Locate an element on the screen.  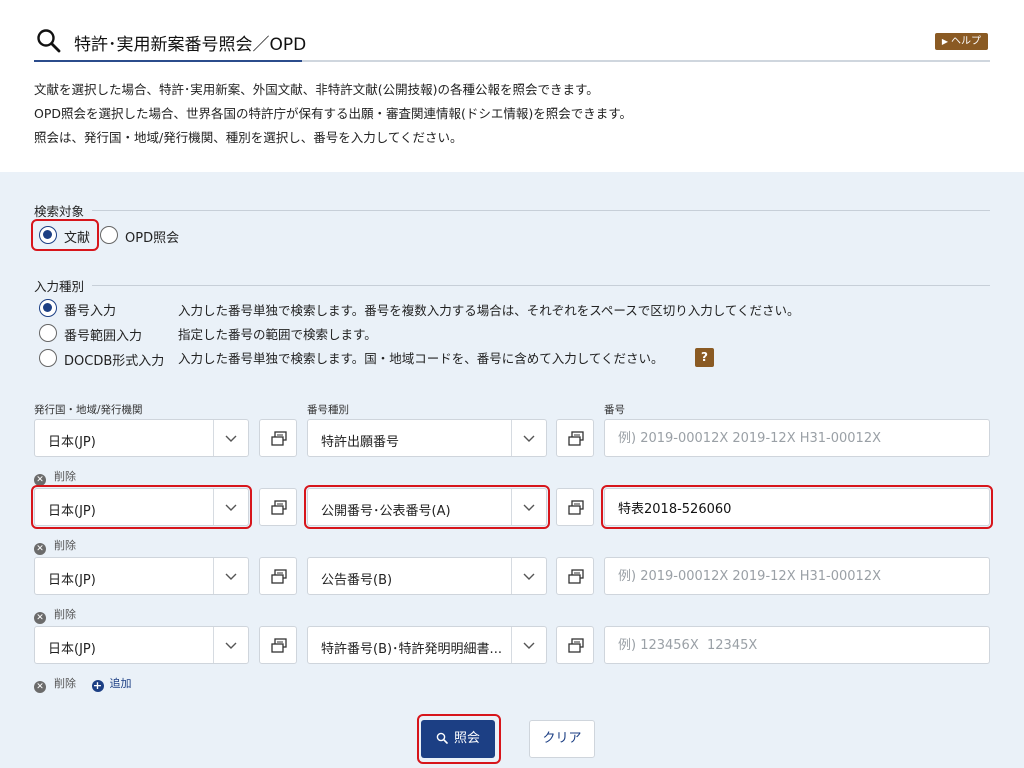
row-actions: ✕ 削除 + 追加 is located at coordinates (83, 684).